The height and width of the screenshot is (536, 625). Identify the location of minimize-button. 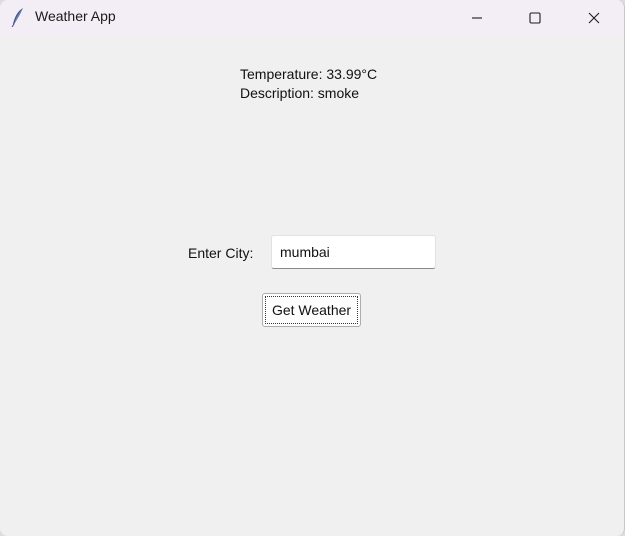
(477, 17).